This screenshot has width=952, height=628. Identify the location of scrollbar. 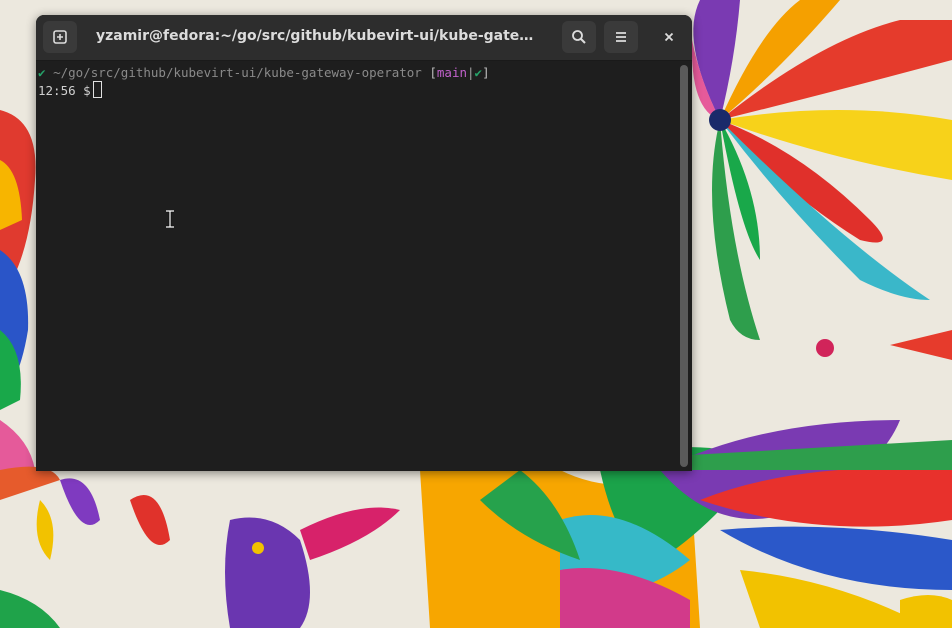
(684, 266).